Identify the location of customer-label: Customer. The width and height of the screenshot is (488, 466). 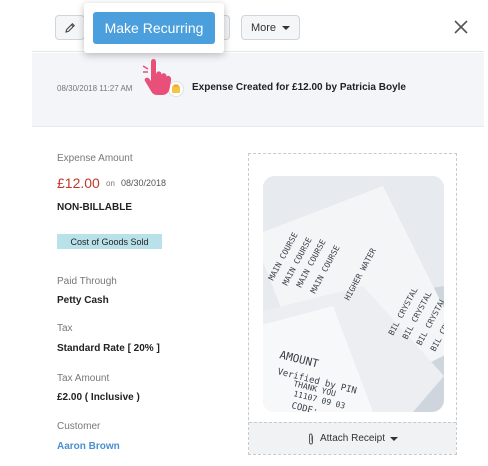
(79, 426).